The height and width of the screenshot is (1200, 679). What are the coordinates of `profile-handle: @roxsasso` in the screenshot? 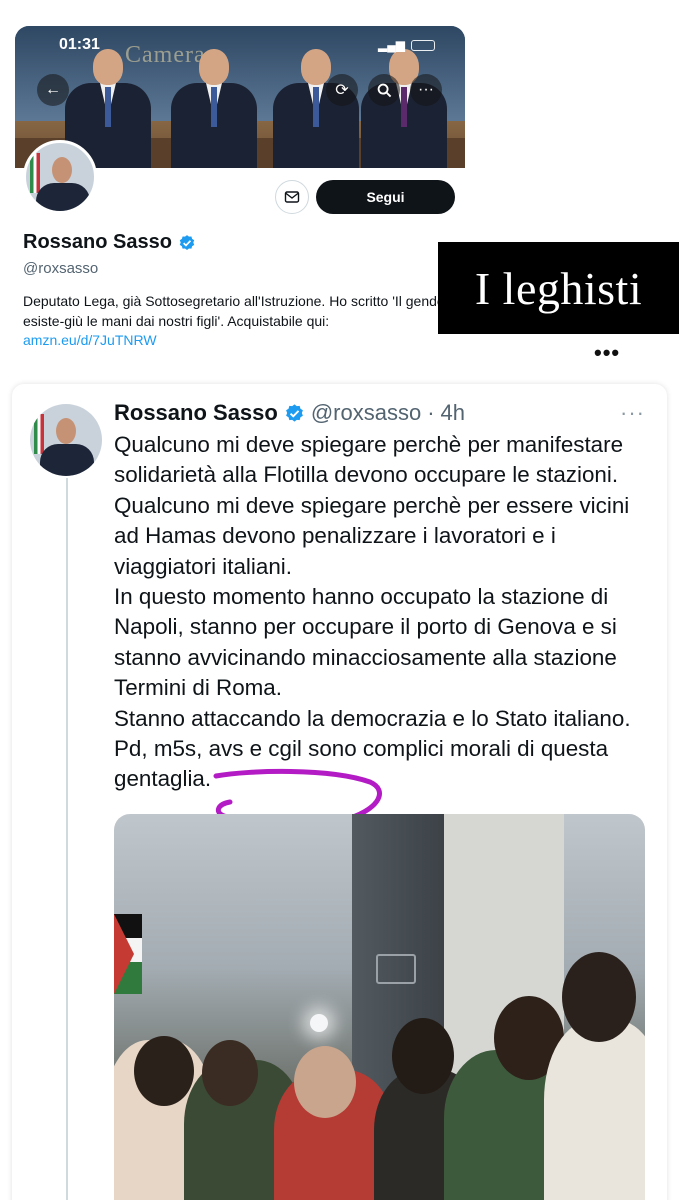 It's located at (61, 268).